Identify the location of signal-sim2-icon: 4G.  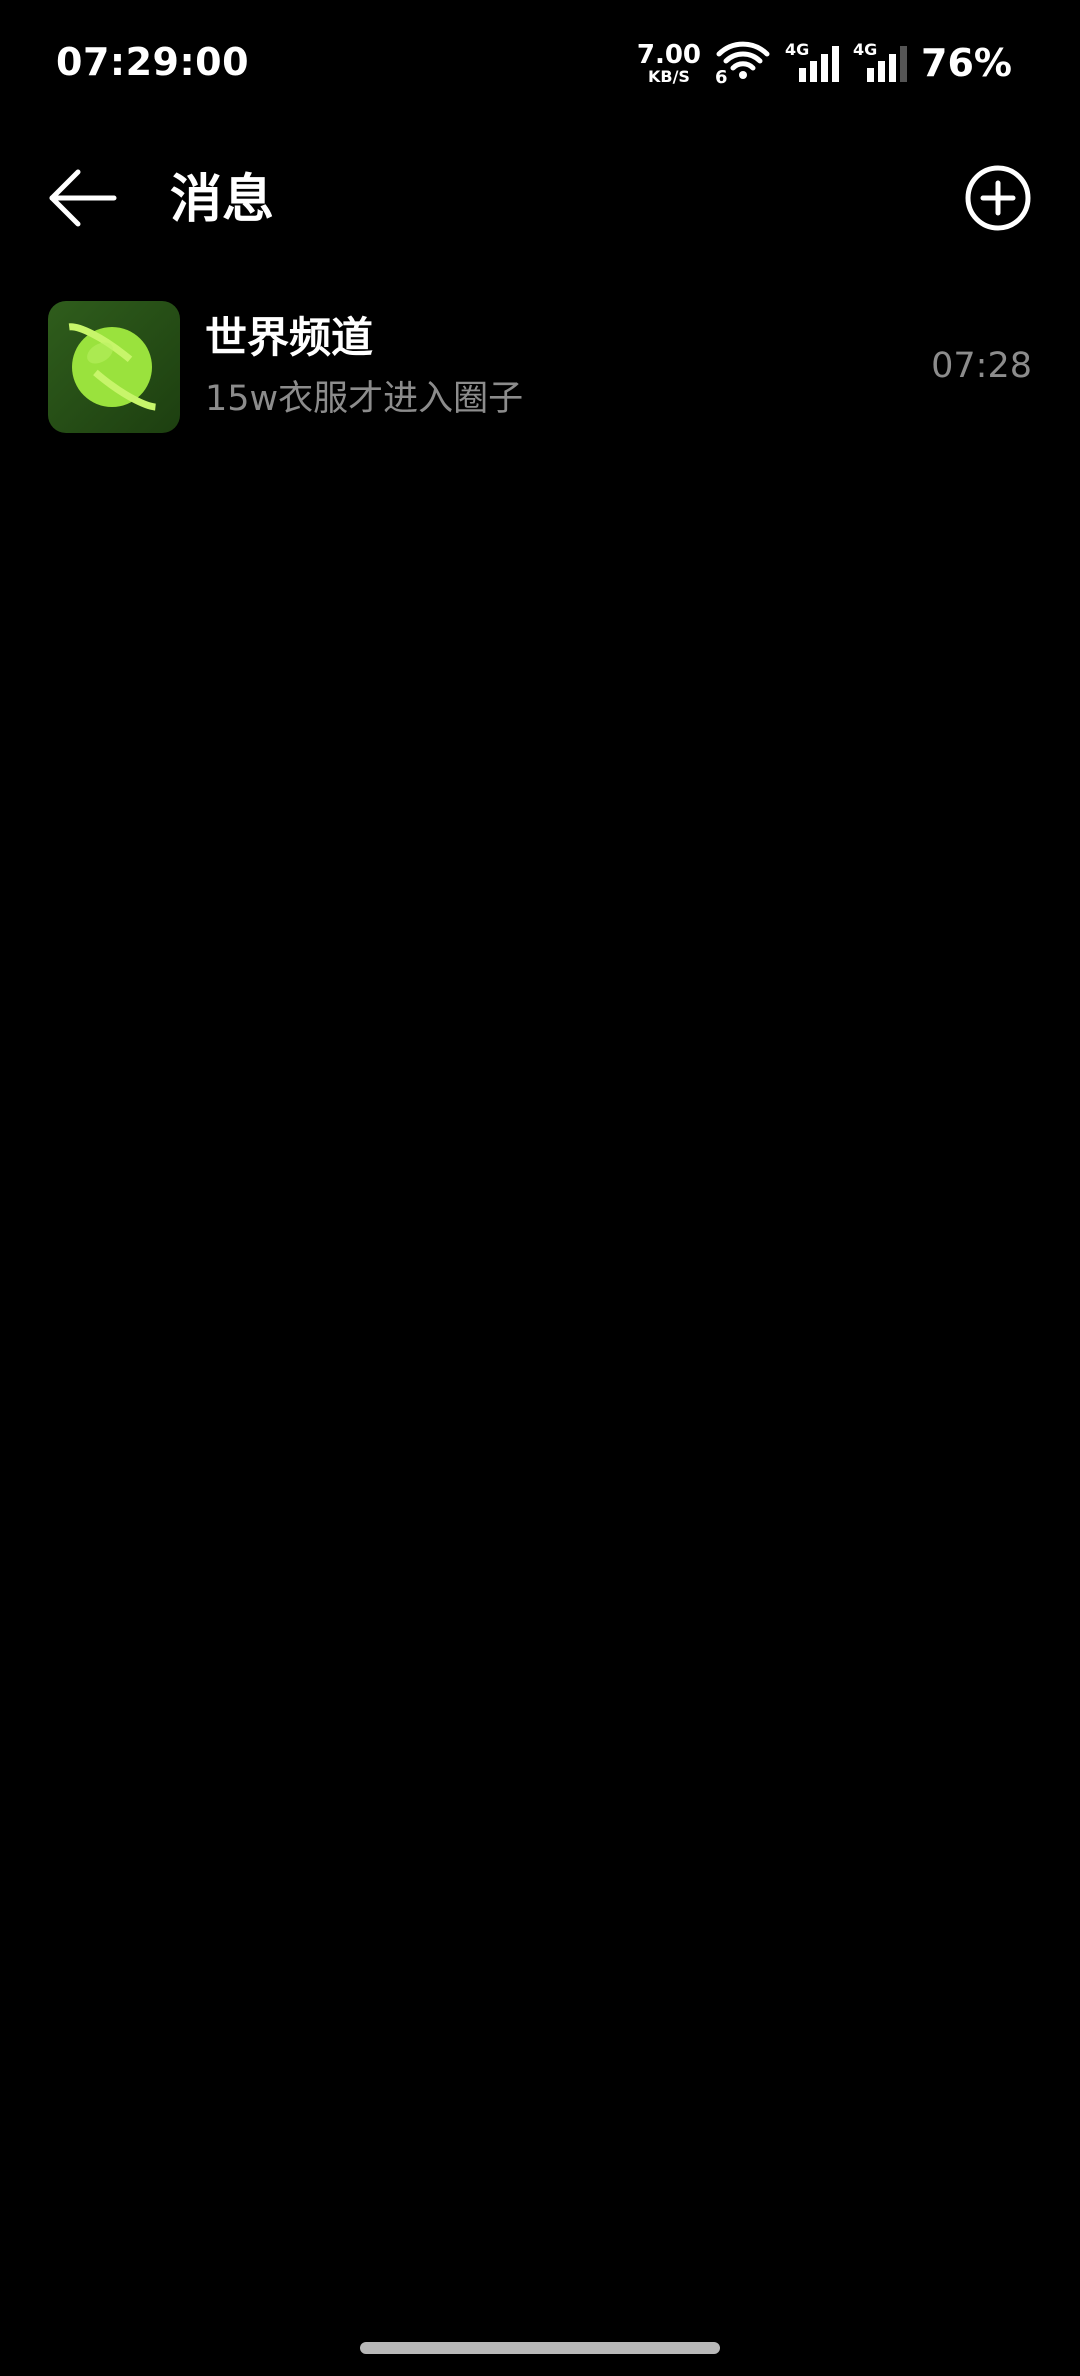
(881, 63).